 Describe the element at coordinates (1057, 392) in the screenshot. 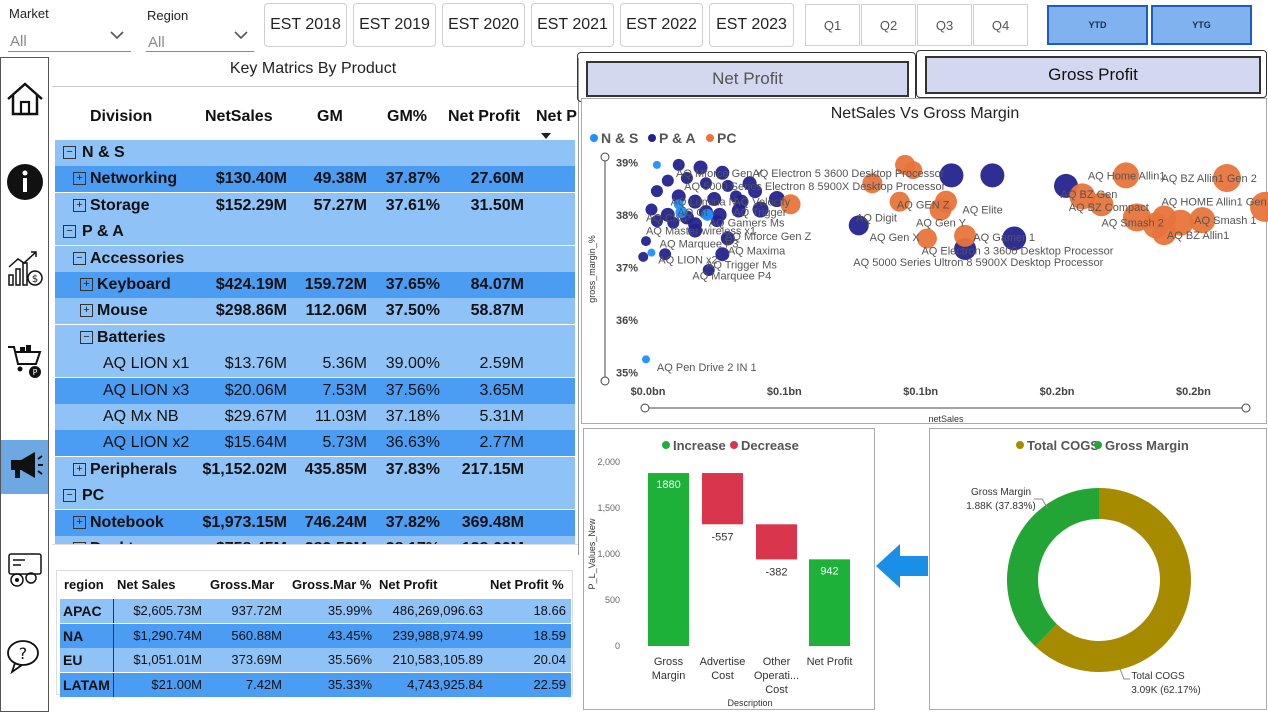

I see `x-tick-label: $0.2bn` at that location.